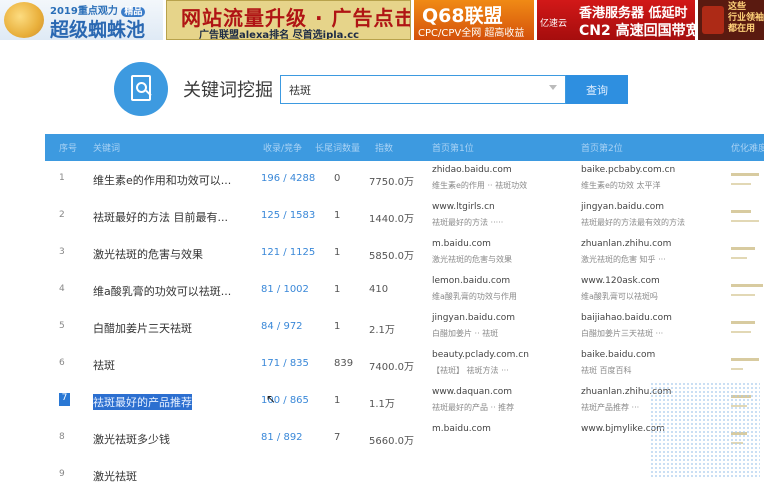 The height and width of the screenshot is (494, 764). I want to click on rank2-title: 维生素e的功效 太平洋, so click(621, 185).